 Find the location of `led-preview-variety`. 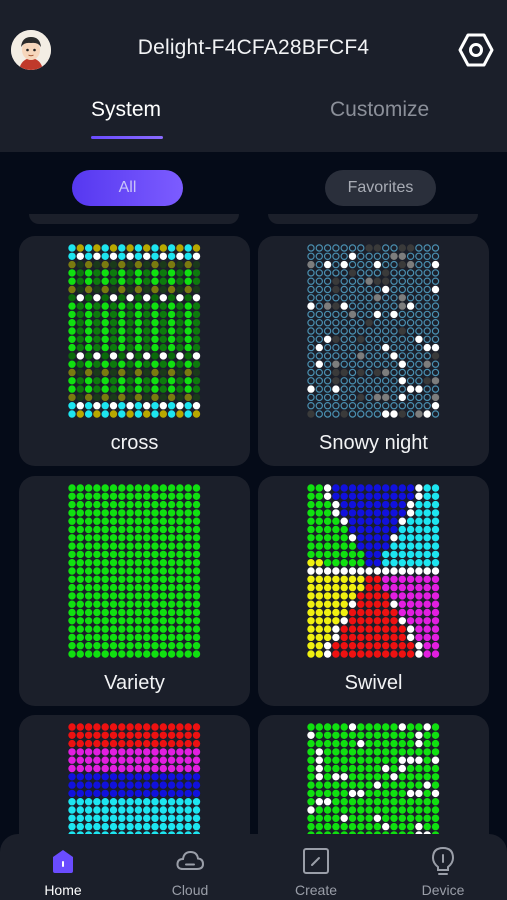

led-preview-variety is located at coordinates (133, 571).